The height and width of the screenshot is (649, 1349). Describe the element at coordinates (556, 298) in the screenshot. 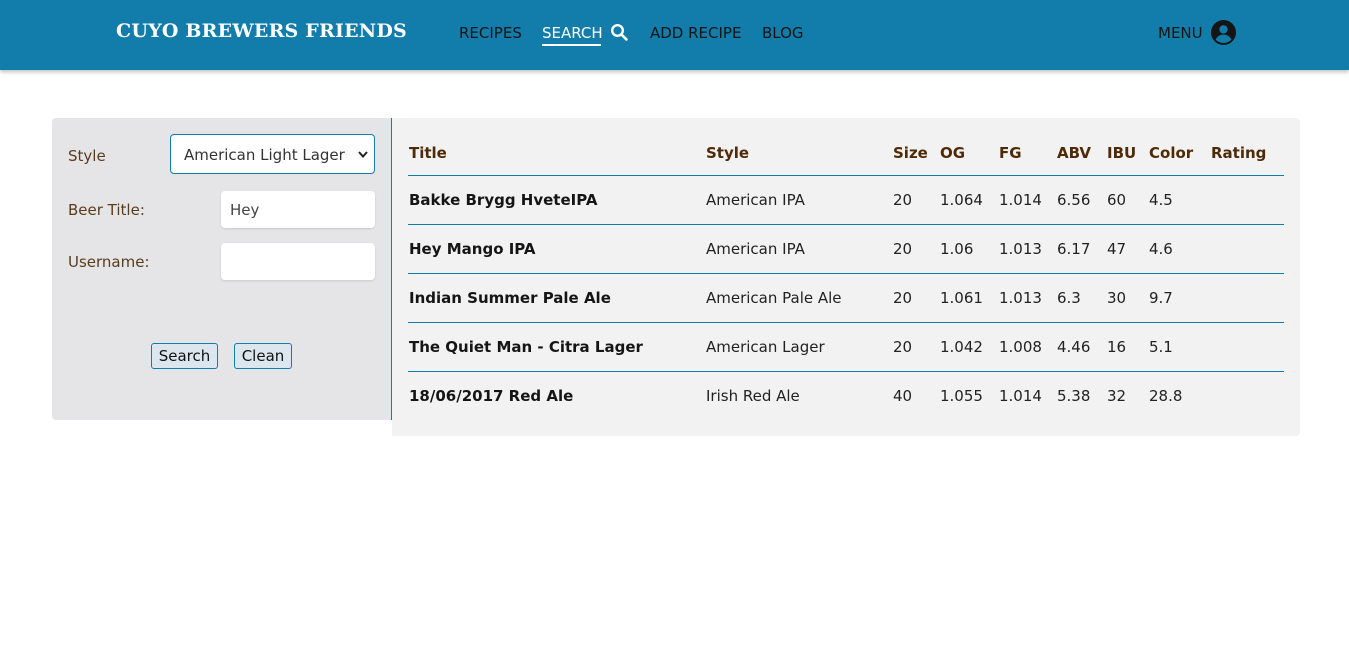

I see `recipe-title-cell: Indian Summer Pale Ale` at that location.